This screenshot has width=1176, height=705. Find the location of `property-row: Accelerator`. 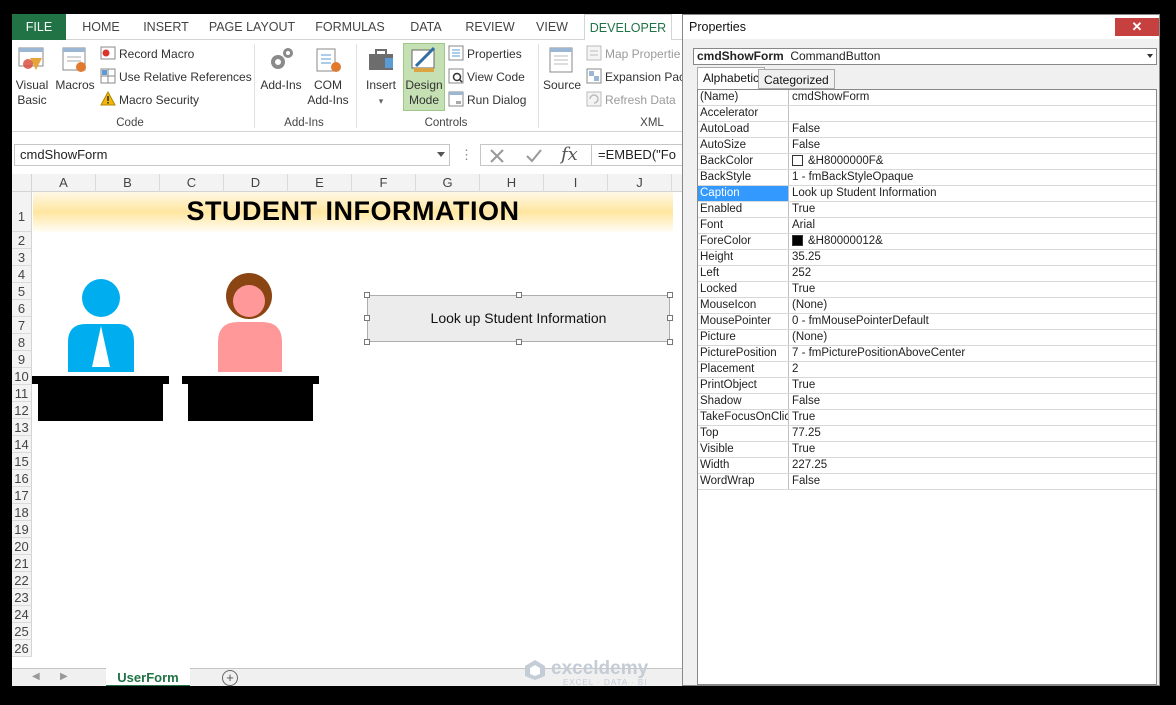

property-row: Accelerator is located at coordinates (927, 114).